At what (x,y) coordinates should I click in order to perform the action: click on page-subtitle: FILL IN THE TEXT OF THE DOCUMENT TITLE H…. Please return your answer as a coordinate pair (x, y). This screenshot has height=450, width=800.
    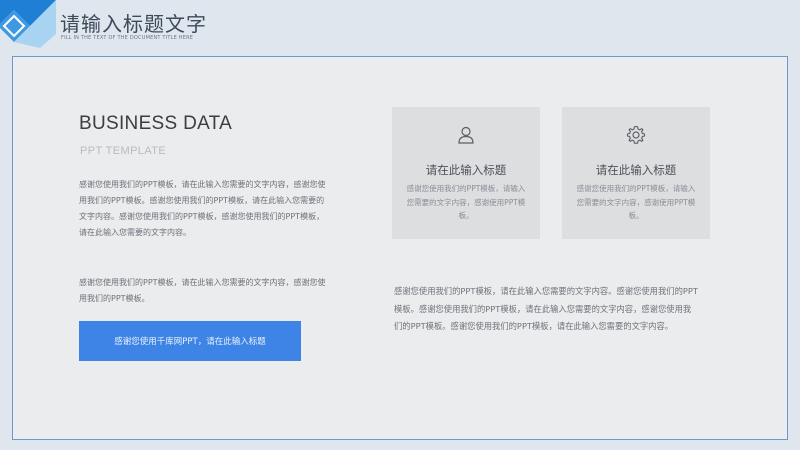
    Looking at the image, I should click on (127, 38).